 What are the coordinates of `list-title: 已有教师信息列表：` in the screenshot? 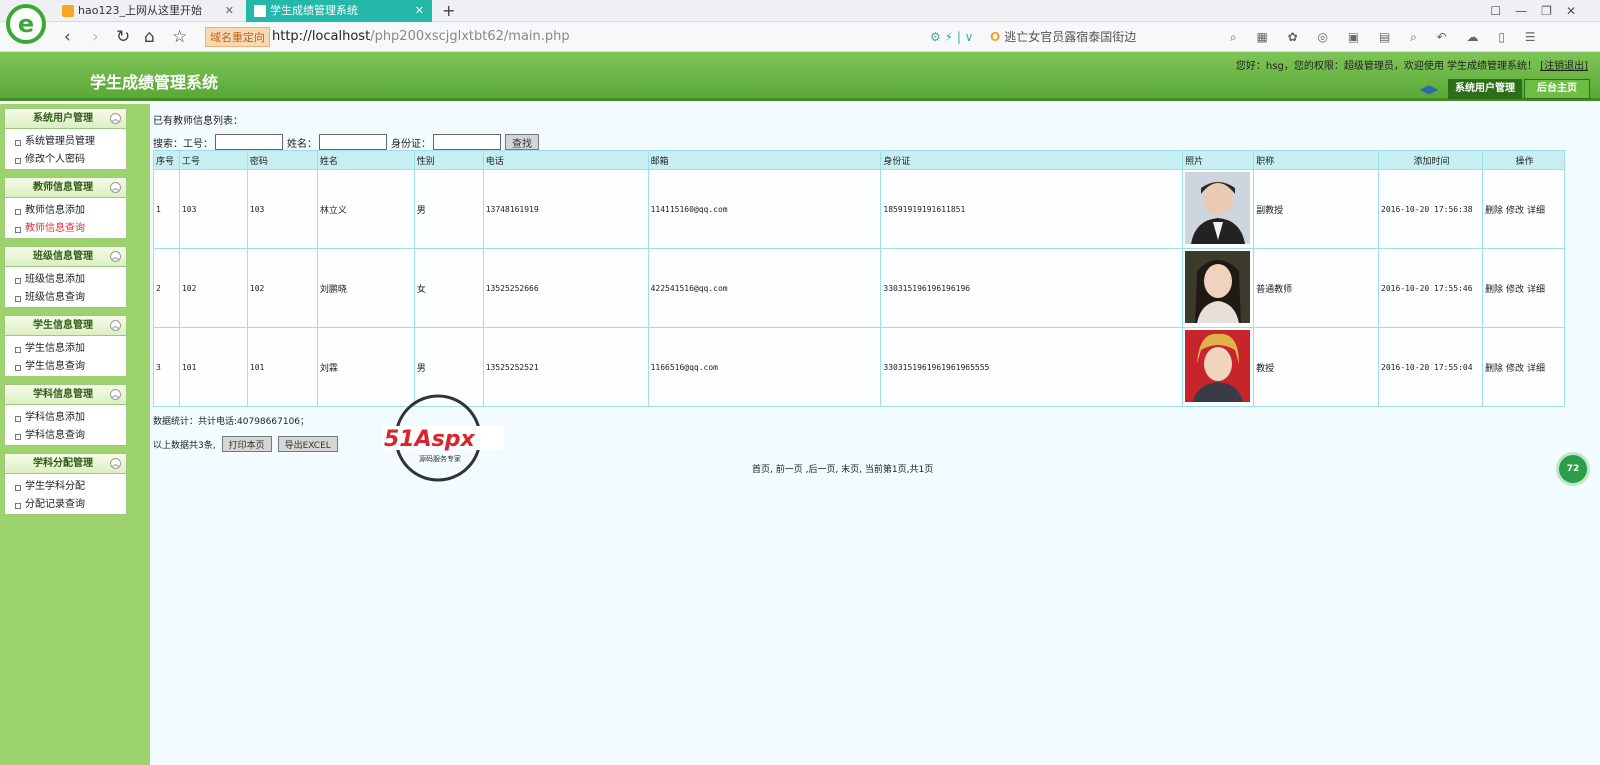 It's located at (198, 121).